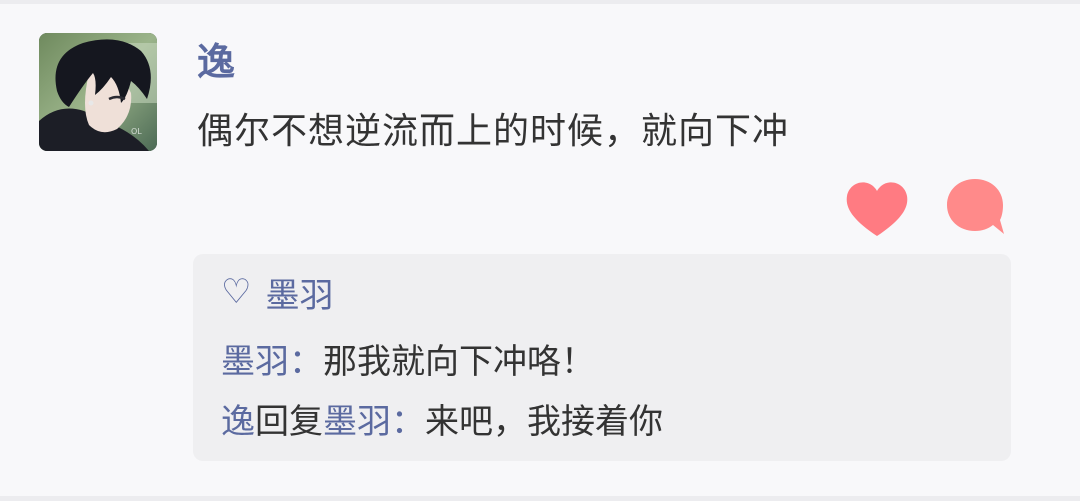 This screenshot has width=1080, height=501. I want to click on comment-author: 逸, so click(216, 62).